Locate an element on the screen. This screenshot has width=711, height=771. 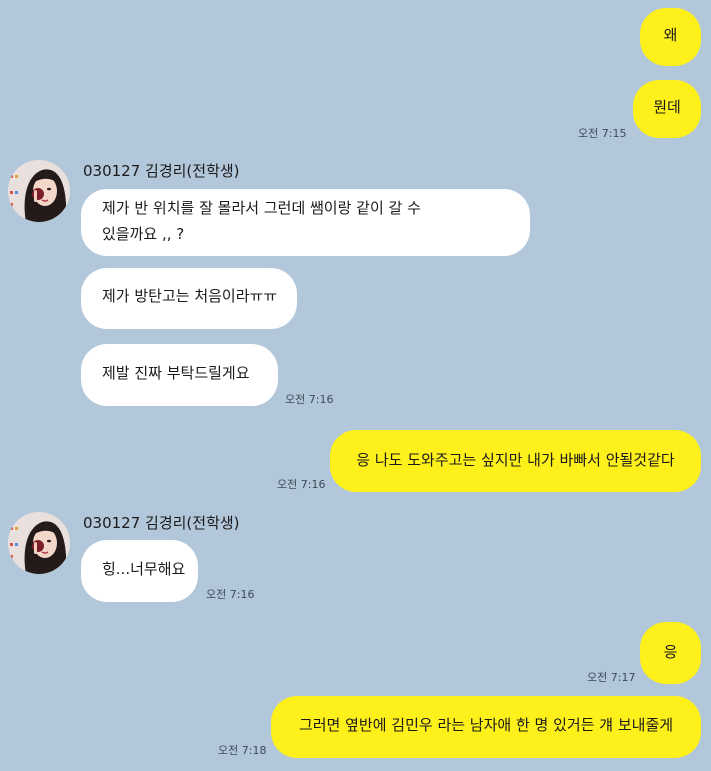
message-text: 제가 방탄고는 처음이라ㅠㅠ is located at coordinates (190, 296).